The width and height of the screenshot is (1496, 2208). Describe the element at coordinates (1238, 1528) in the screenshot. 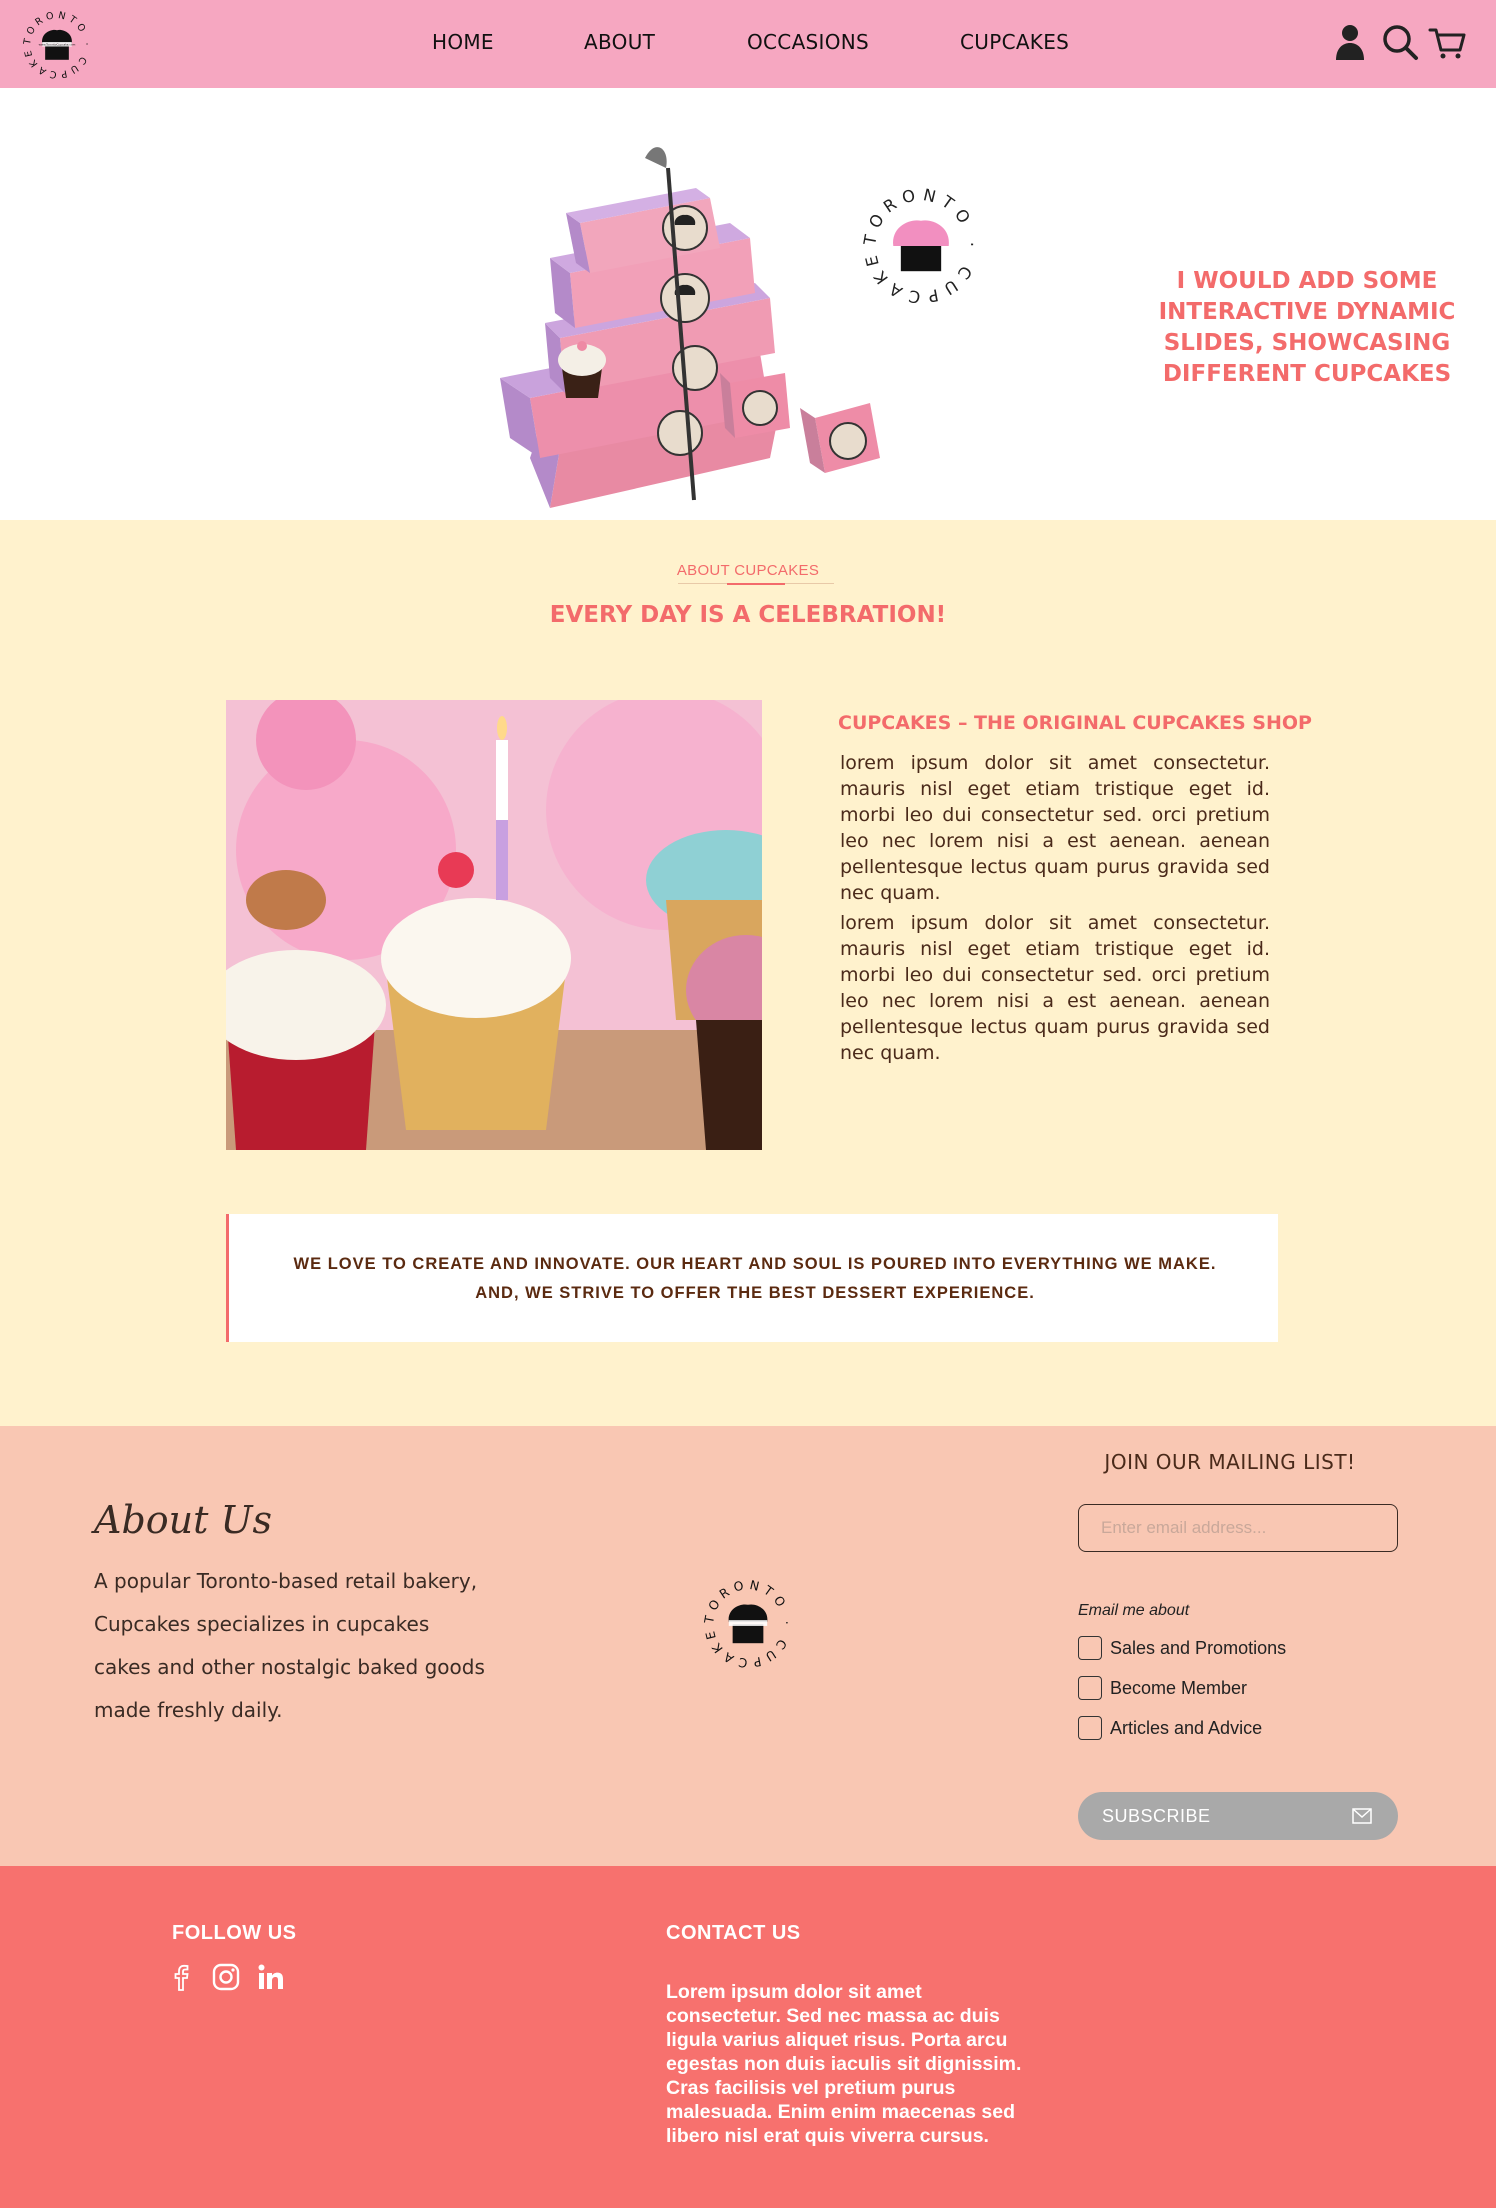

I see `email-field` at that location.